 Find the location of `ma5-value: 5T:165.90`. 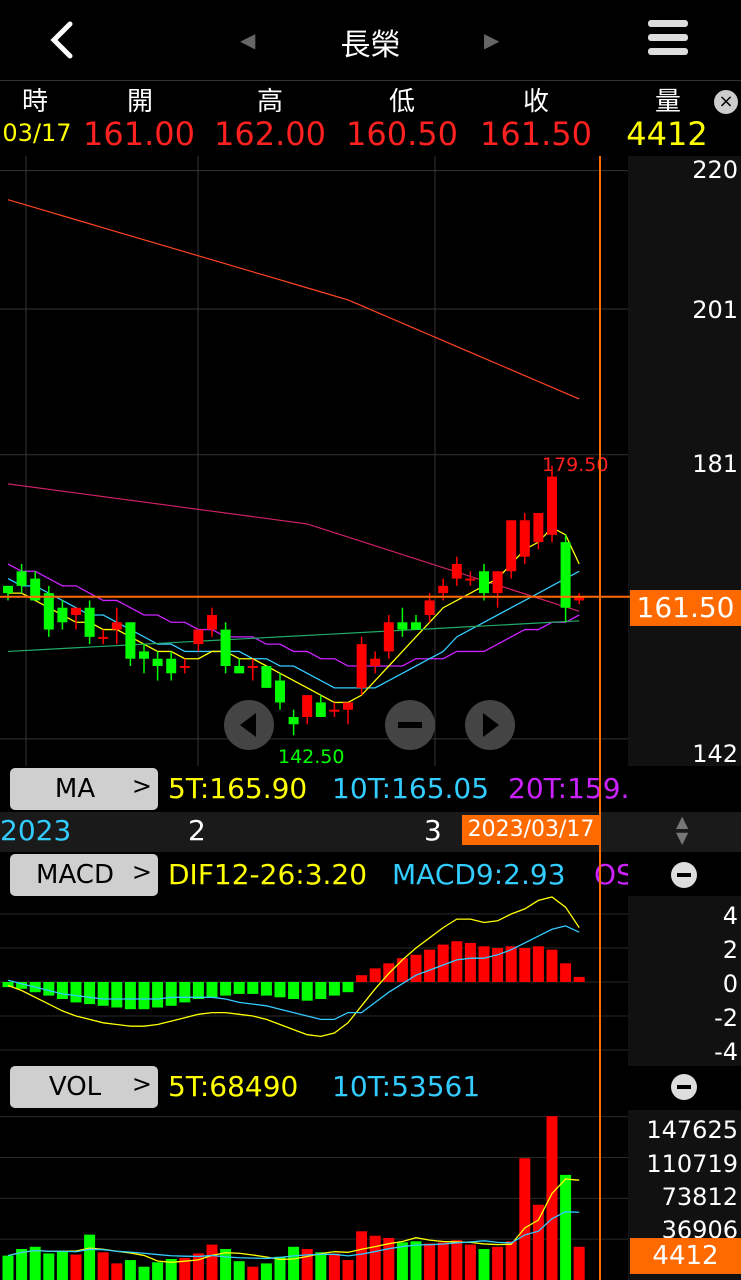

ma5-value: 5T:165.90 is located at coordinates (238, 788).